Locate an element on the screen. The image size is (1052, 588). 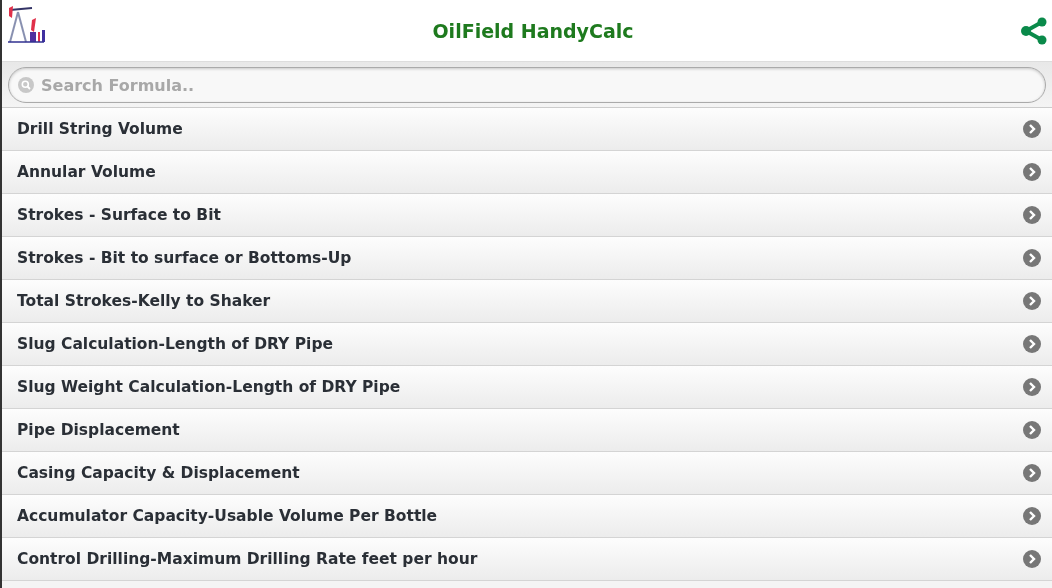
formula-list-item: Accumulator Capacity-Usable Volume Per Bottle is located at coordinates (527, 516).